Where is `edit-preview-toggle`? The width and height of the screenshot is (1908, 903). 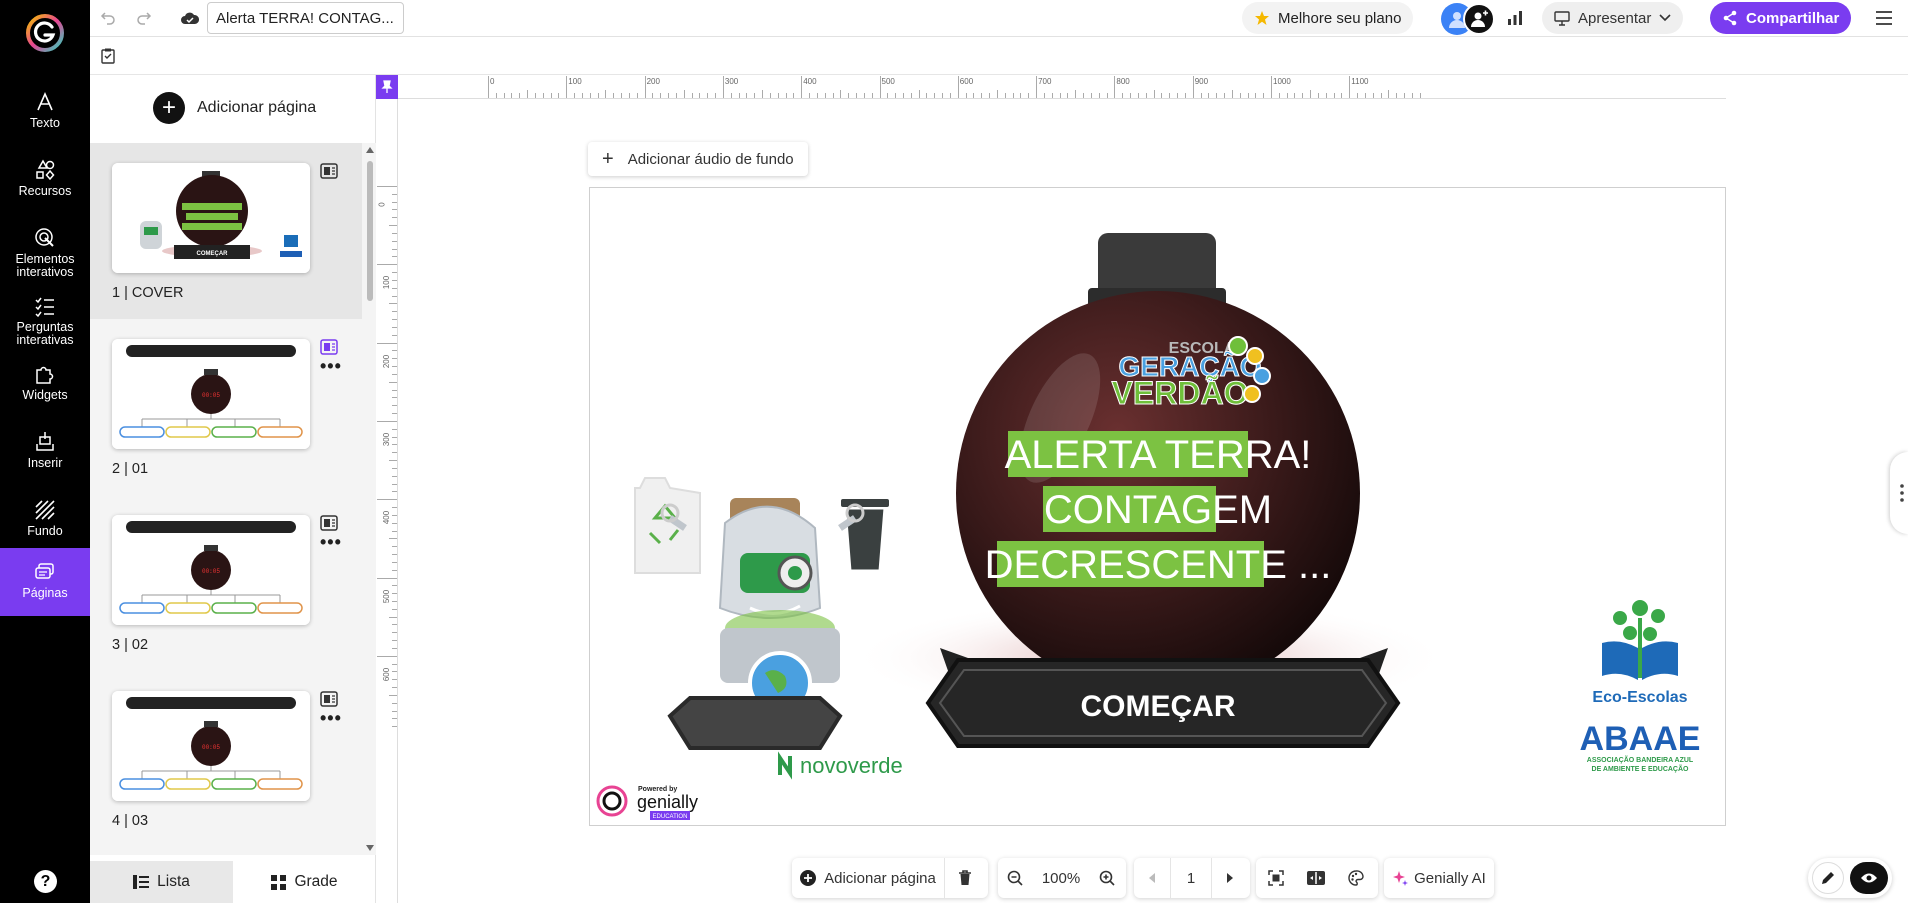 edit-preview-toggle is located at coordinates (1850, 878).